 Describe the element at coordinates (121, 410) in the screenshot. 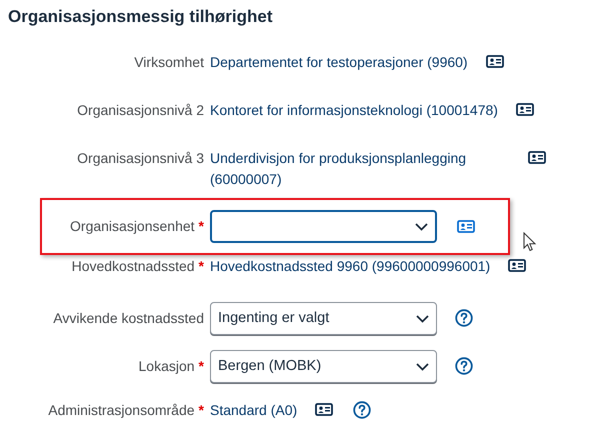

I see `field-label: Administrasjonsområde` at that location.